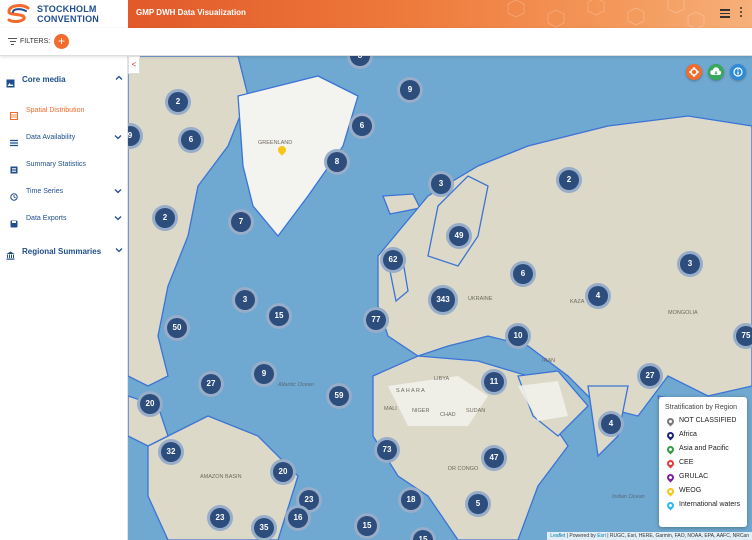  I want to click on marker-cluster: 47, so click(494, 458).